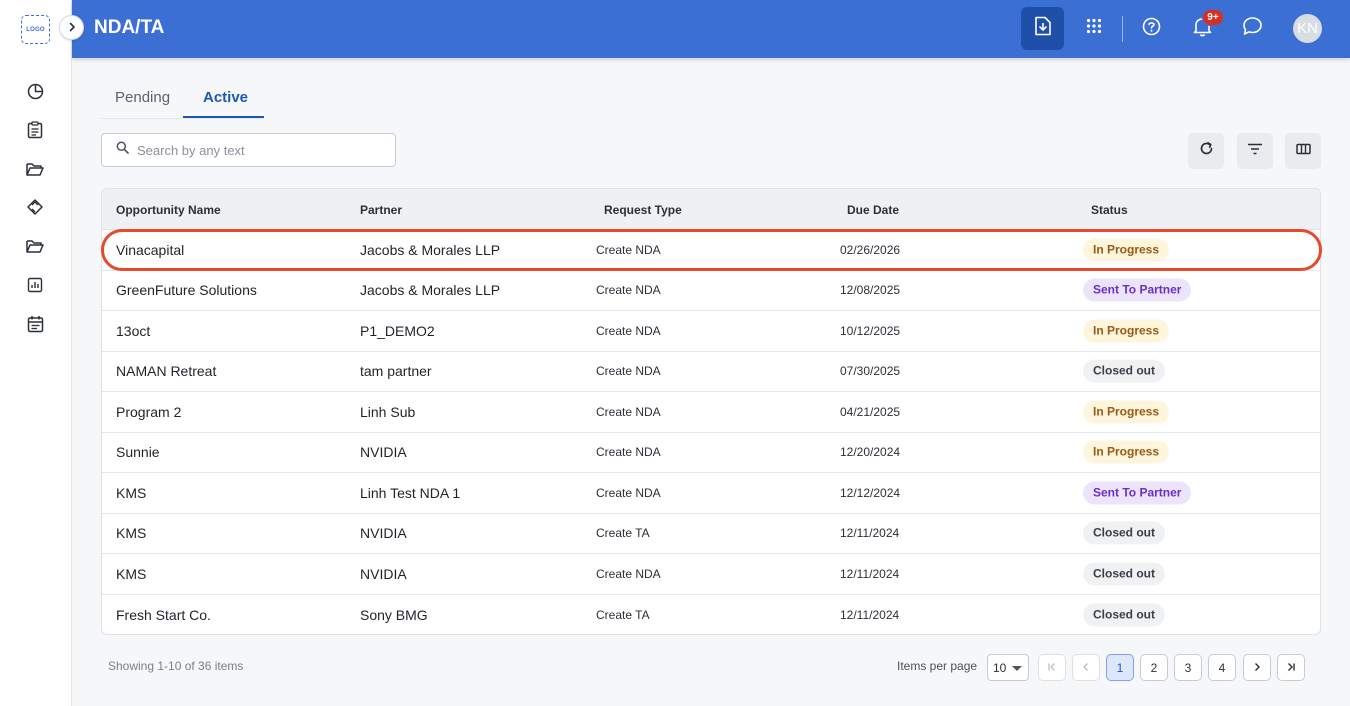 The width and height of the screenshot is (1350, 706). Describe the element at coordinates (873, 210) in the screenshot. I see `column-header-due-date: Due Date` at that location.